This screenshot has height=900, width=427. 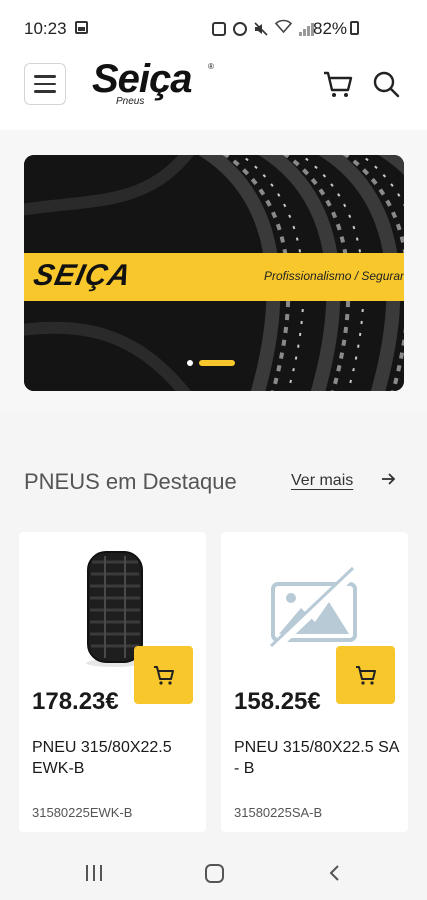 I want to click on product-name: PNEU 315/80X22.5 SA - B, so click(x=316, y=758).